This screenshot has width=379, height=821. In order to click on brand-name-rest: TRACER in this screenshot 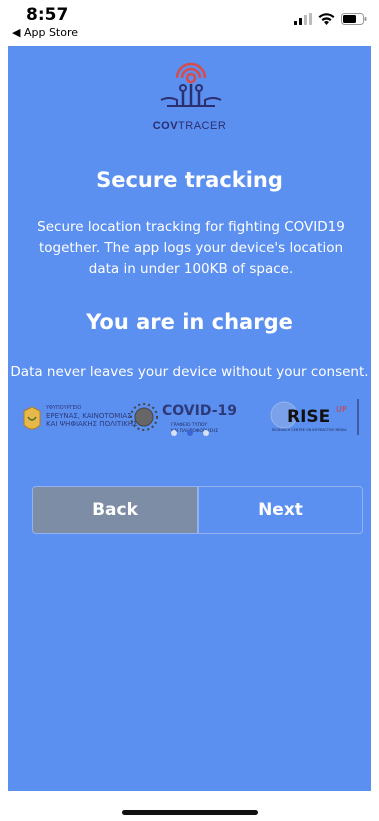, I will do `click(202, 126)`.